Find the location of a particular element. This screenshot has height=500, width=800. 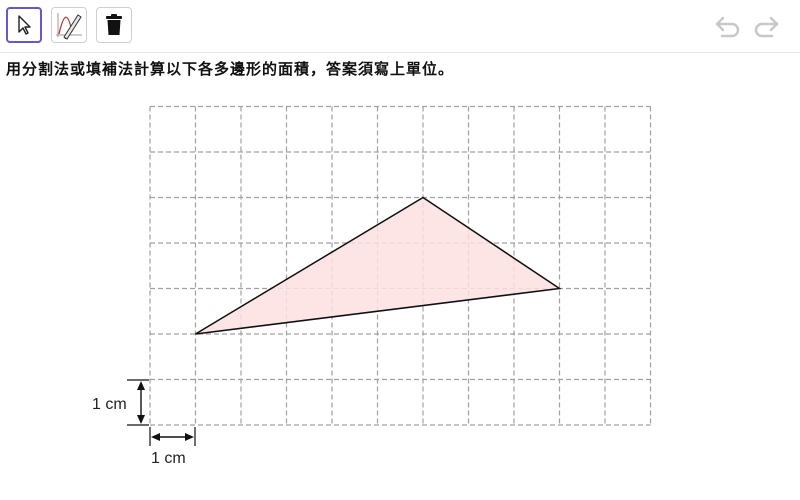

horizontal-scale-label: 1 cm is located at coordinates (168, 458).